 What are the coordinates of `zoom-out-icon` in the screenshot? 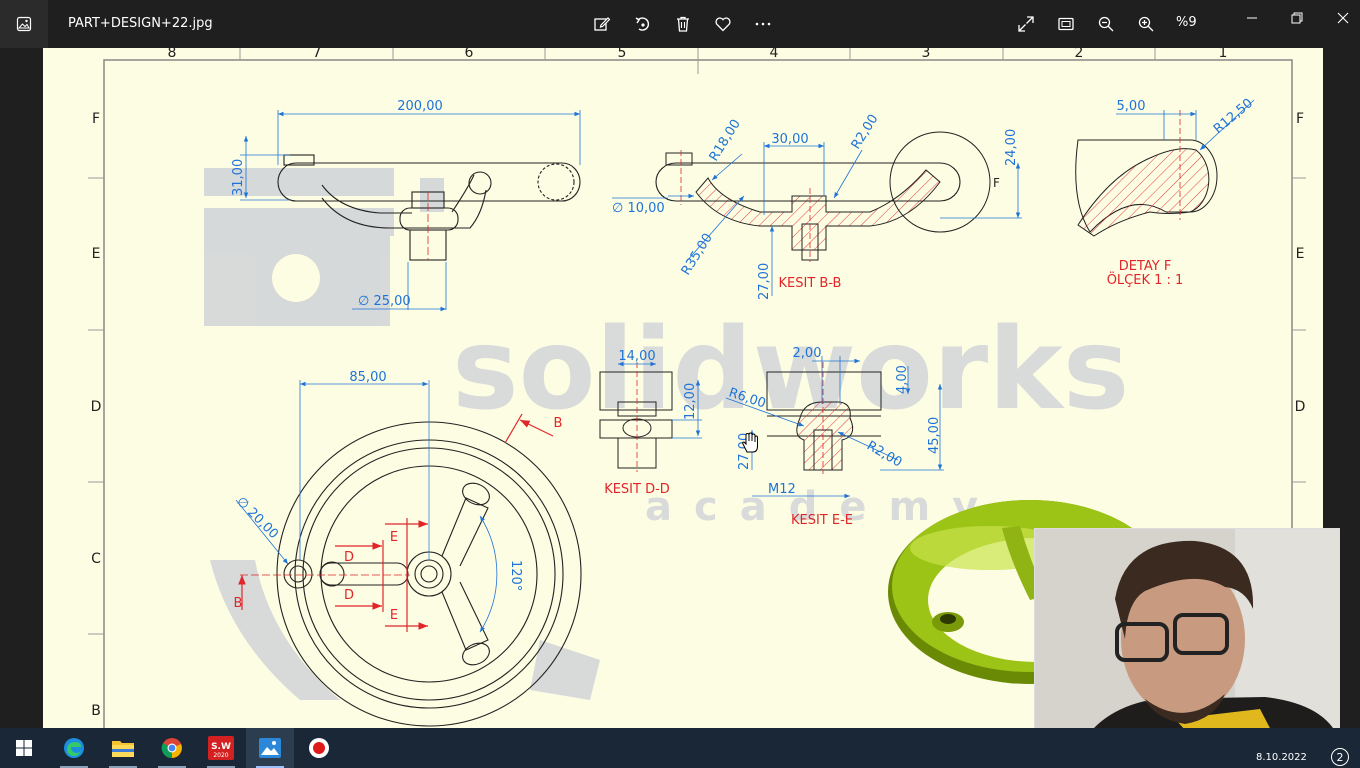 It's located at (1106, 24).